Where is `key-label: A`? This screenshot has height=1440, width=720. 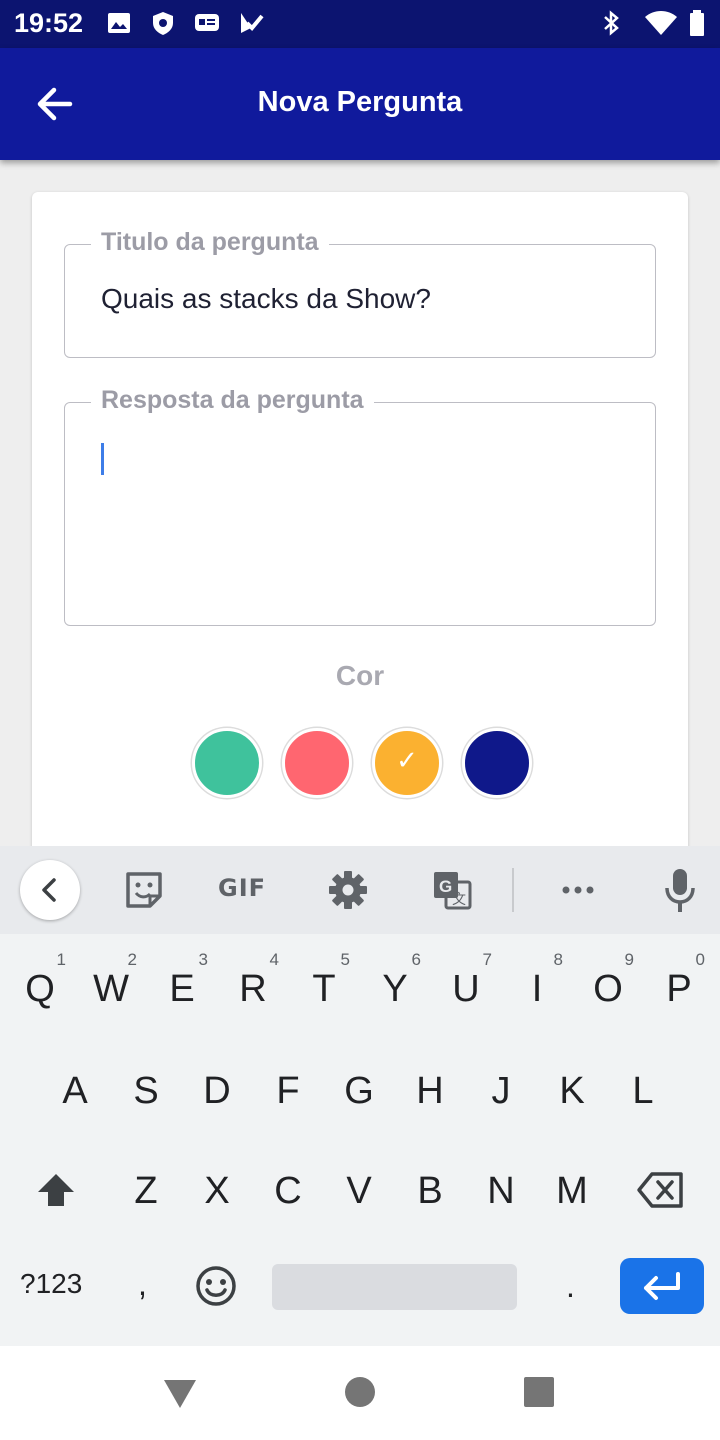 key-label: A is located at coordinates (75, 1091).